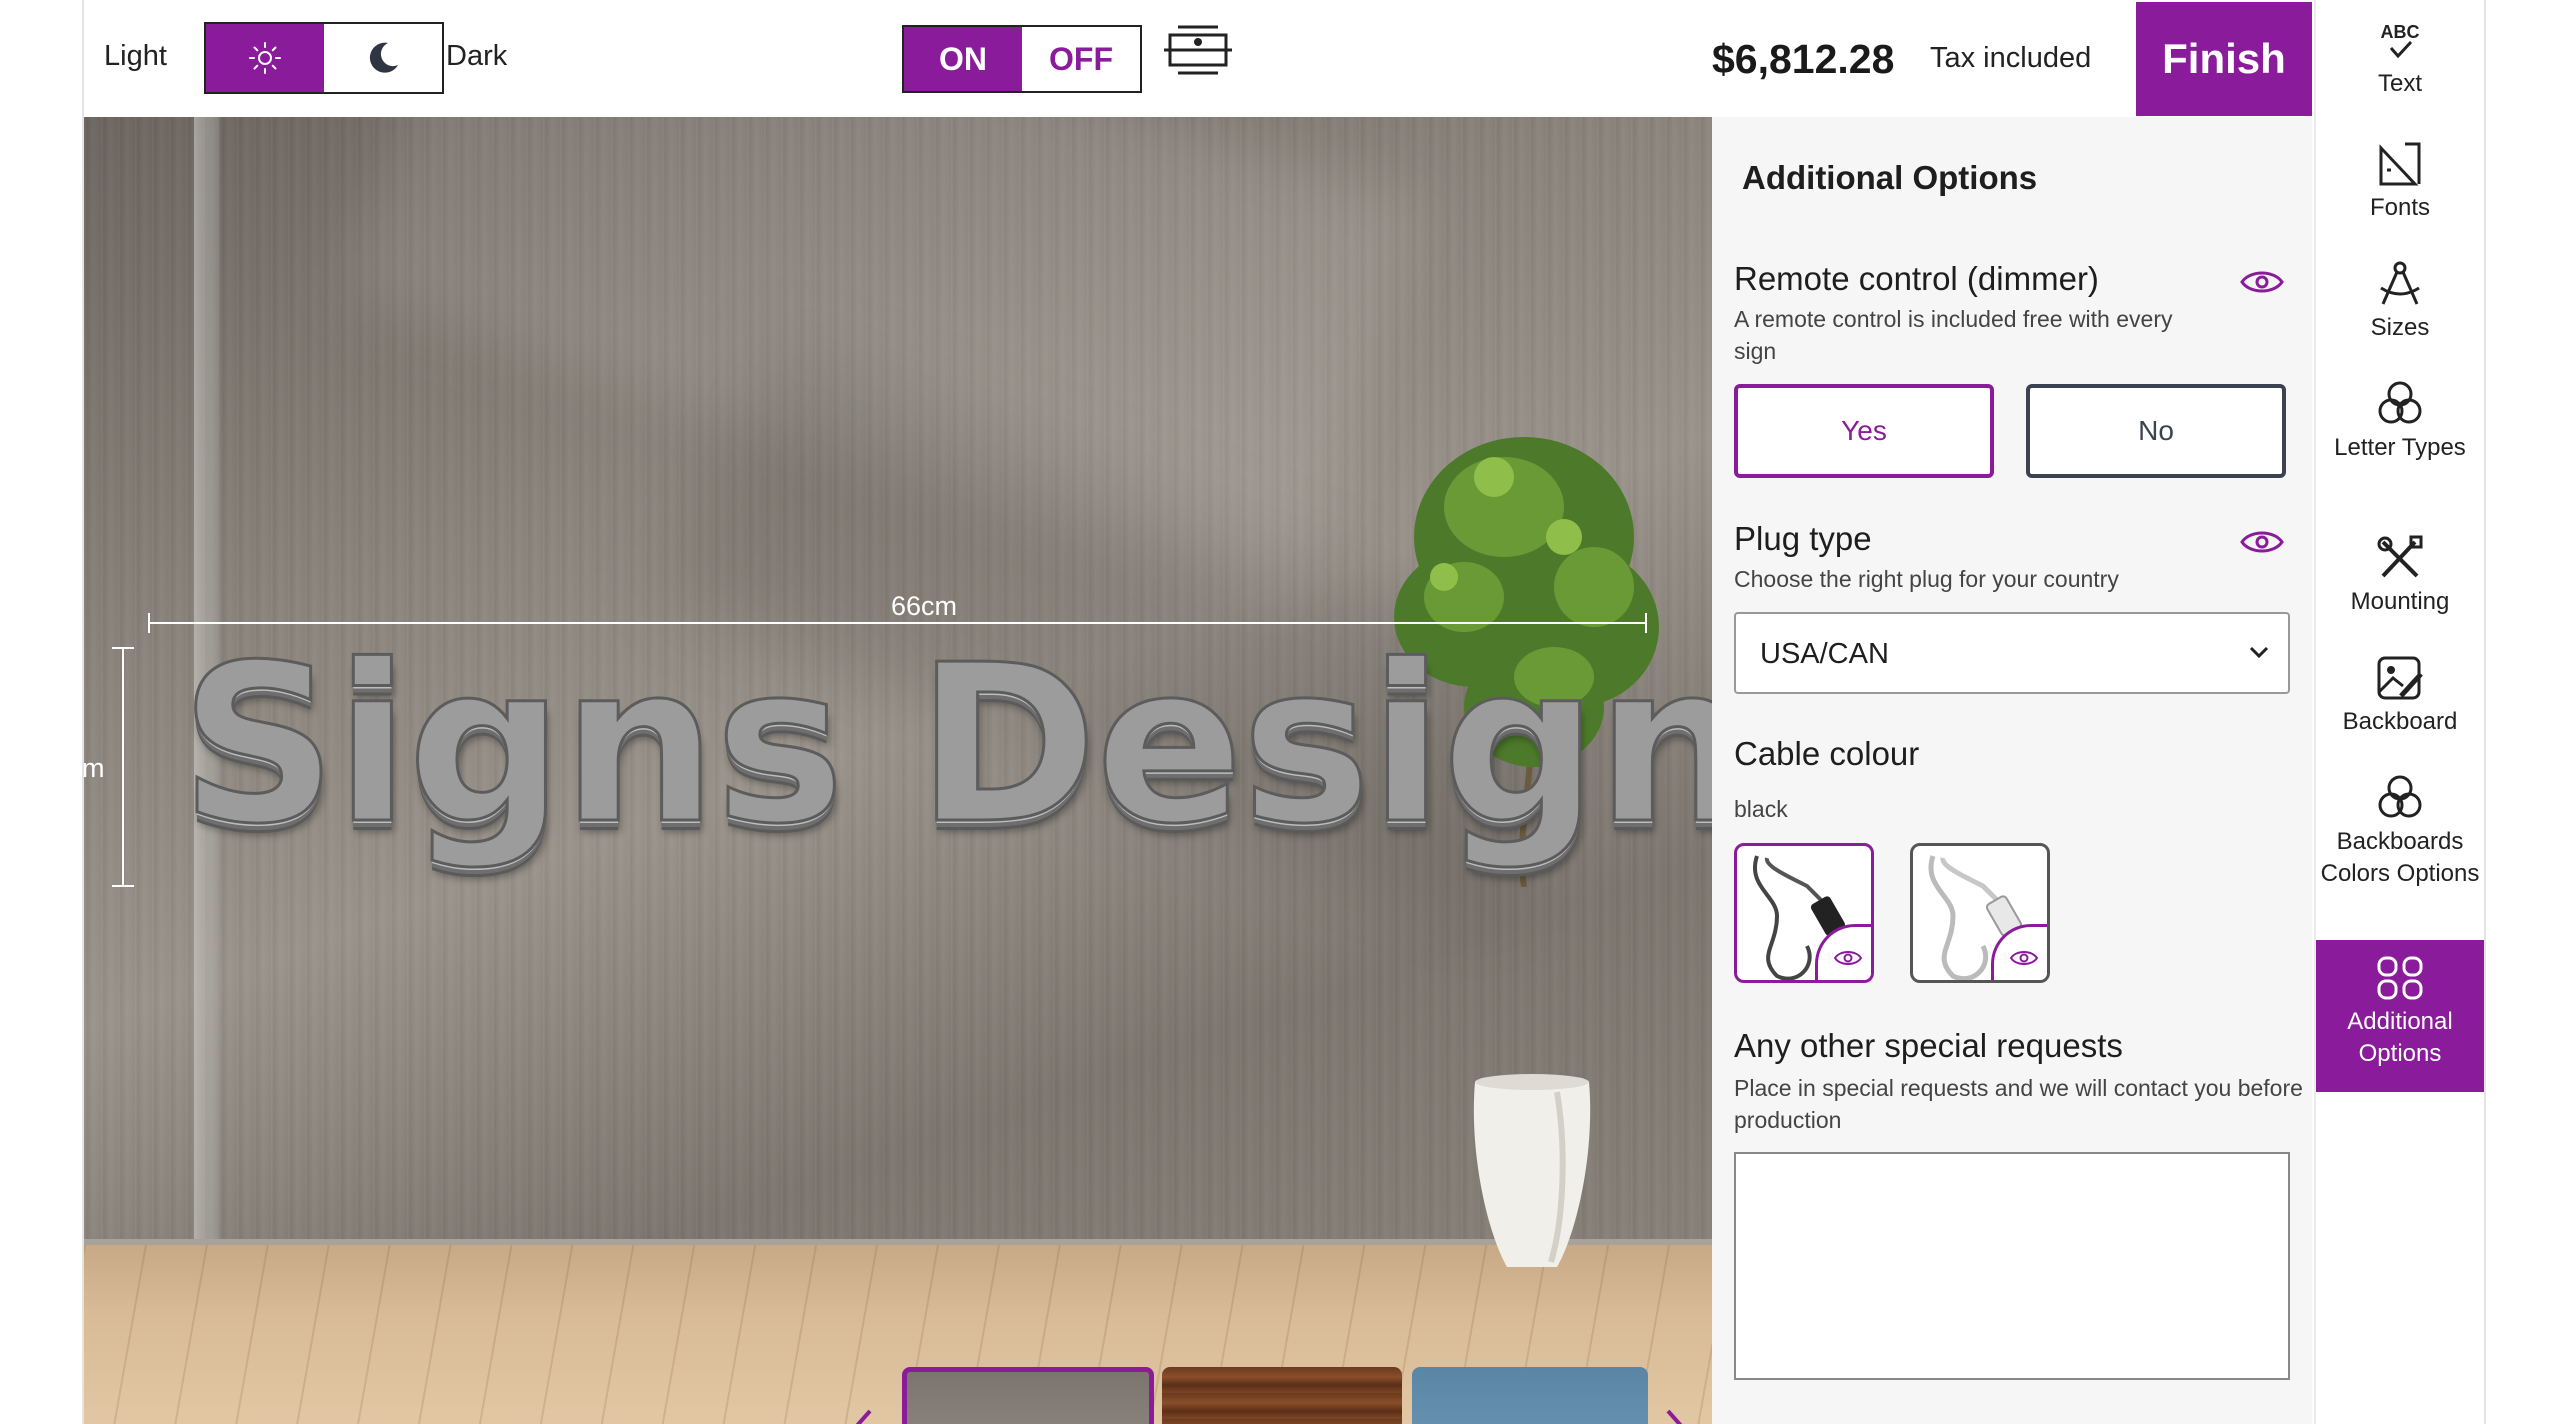 The width and height of the screenshot is (2554, 1424). What do you see at coordinates (2224, 59) in the screenshot?
I see `finish-button: Finish` at bounding box center [2224, 59].